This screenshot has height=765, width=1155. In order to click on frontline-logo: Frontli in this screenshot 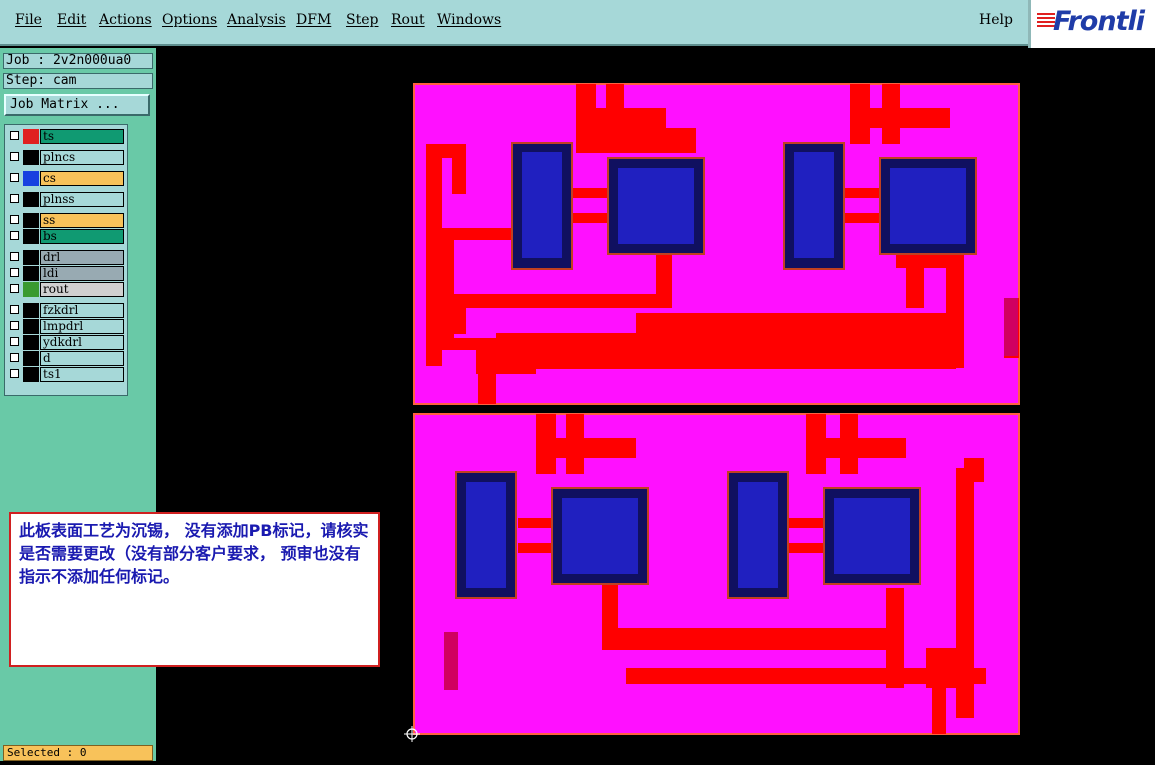, I will do `click(1091, 24)`.